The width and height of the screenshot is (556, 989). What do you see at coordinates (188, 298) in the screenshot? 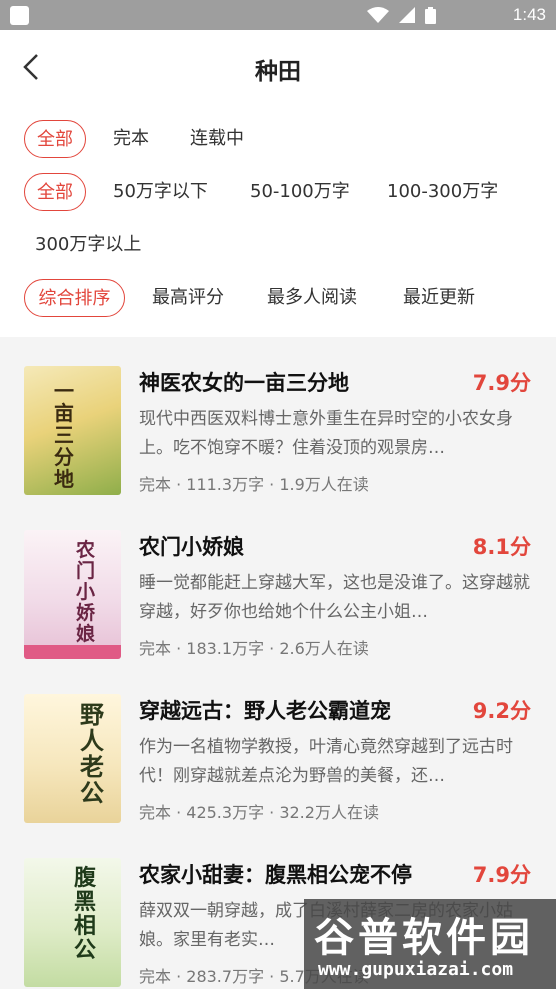
I see `sort-top-rated: 最高评分` at bounding box center [188, 298].